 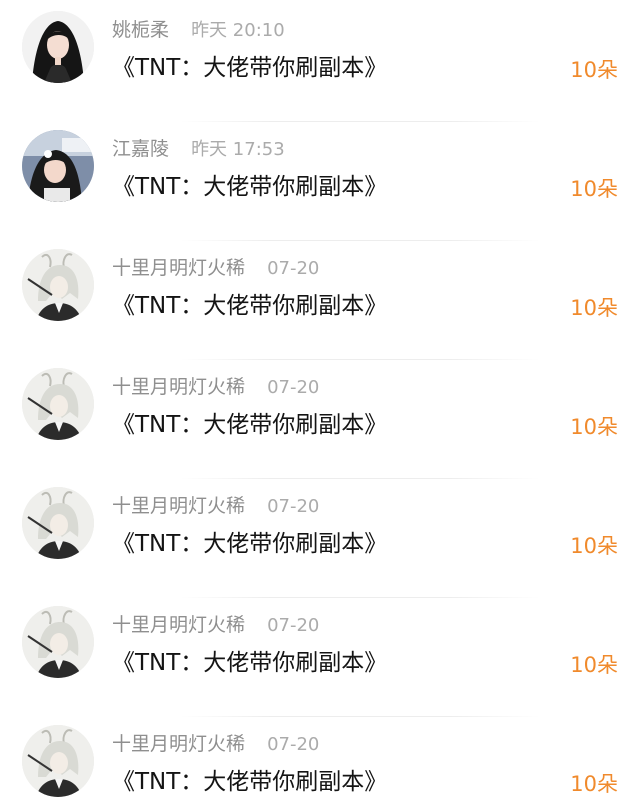 What do you see at coordinates (140, 149) in the screenshot?
I see `username: 江嘉陵` at bounding box center [140, 149].